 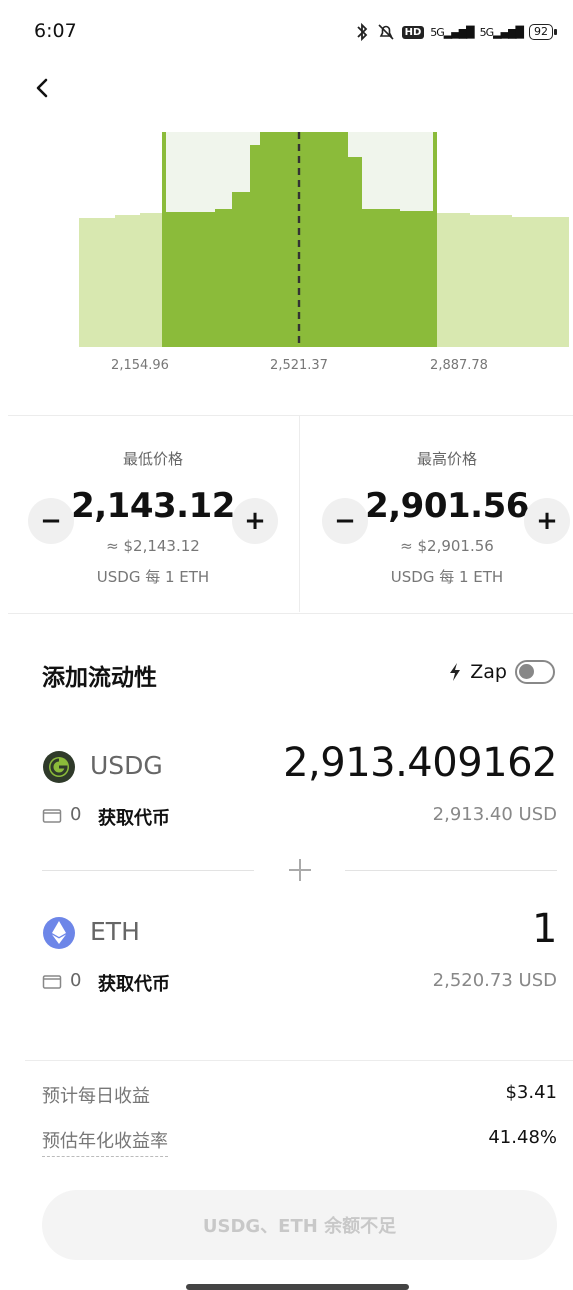 What do you see at coordinates (455, 672) in the screenshot?
I see `lightning-icon` at bounding box center [455, 672].